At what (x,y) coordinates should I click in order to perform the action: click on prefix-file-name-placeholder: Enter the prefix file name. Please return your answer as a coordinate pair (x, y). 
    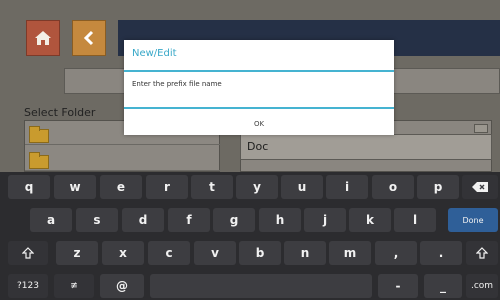
    Looking at the image, I should click on (177, 84).